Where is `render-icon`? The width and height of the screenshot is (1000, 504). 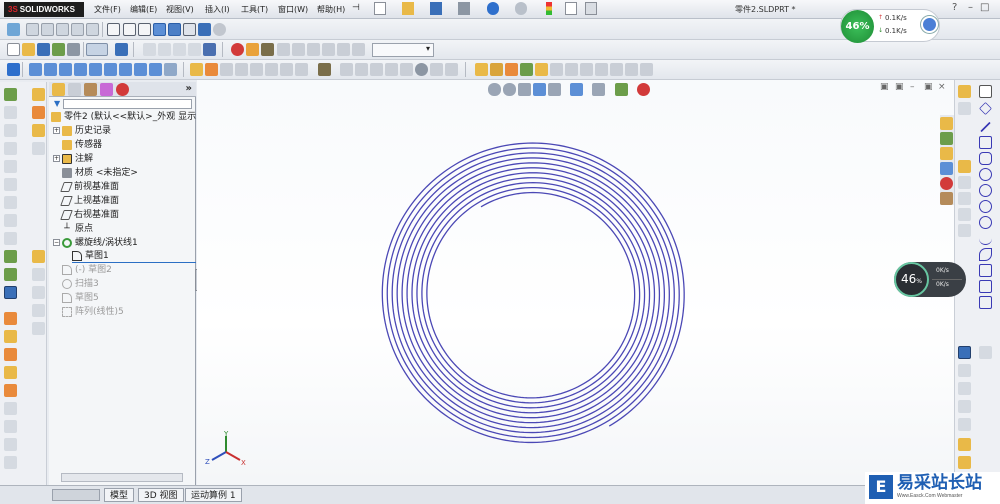
render-icon is located at coordinates (343, 49).